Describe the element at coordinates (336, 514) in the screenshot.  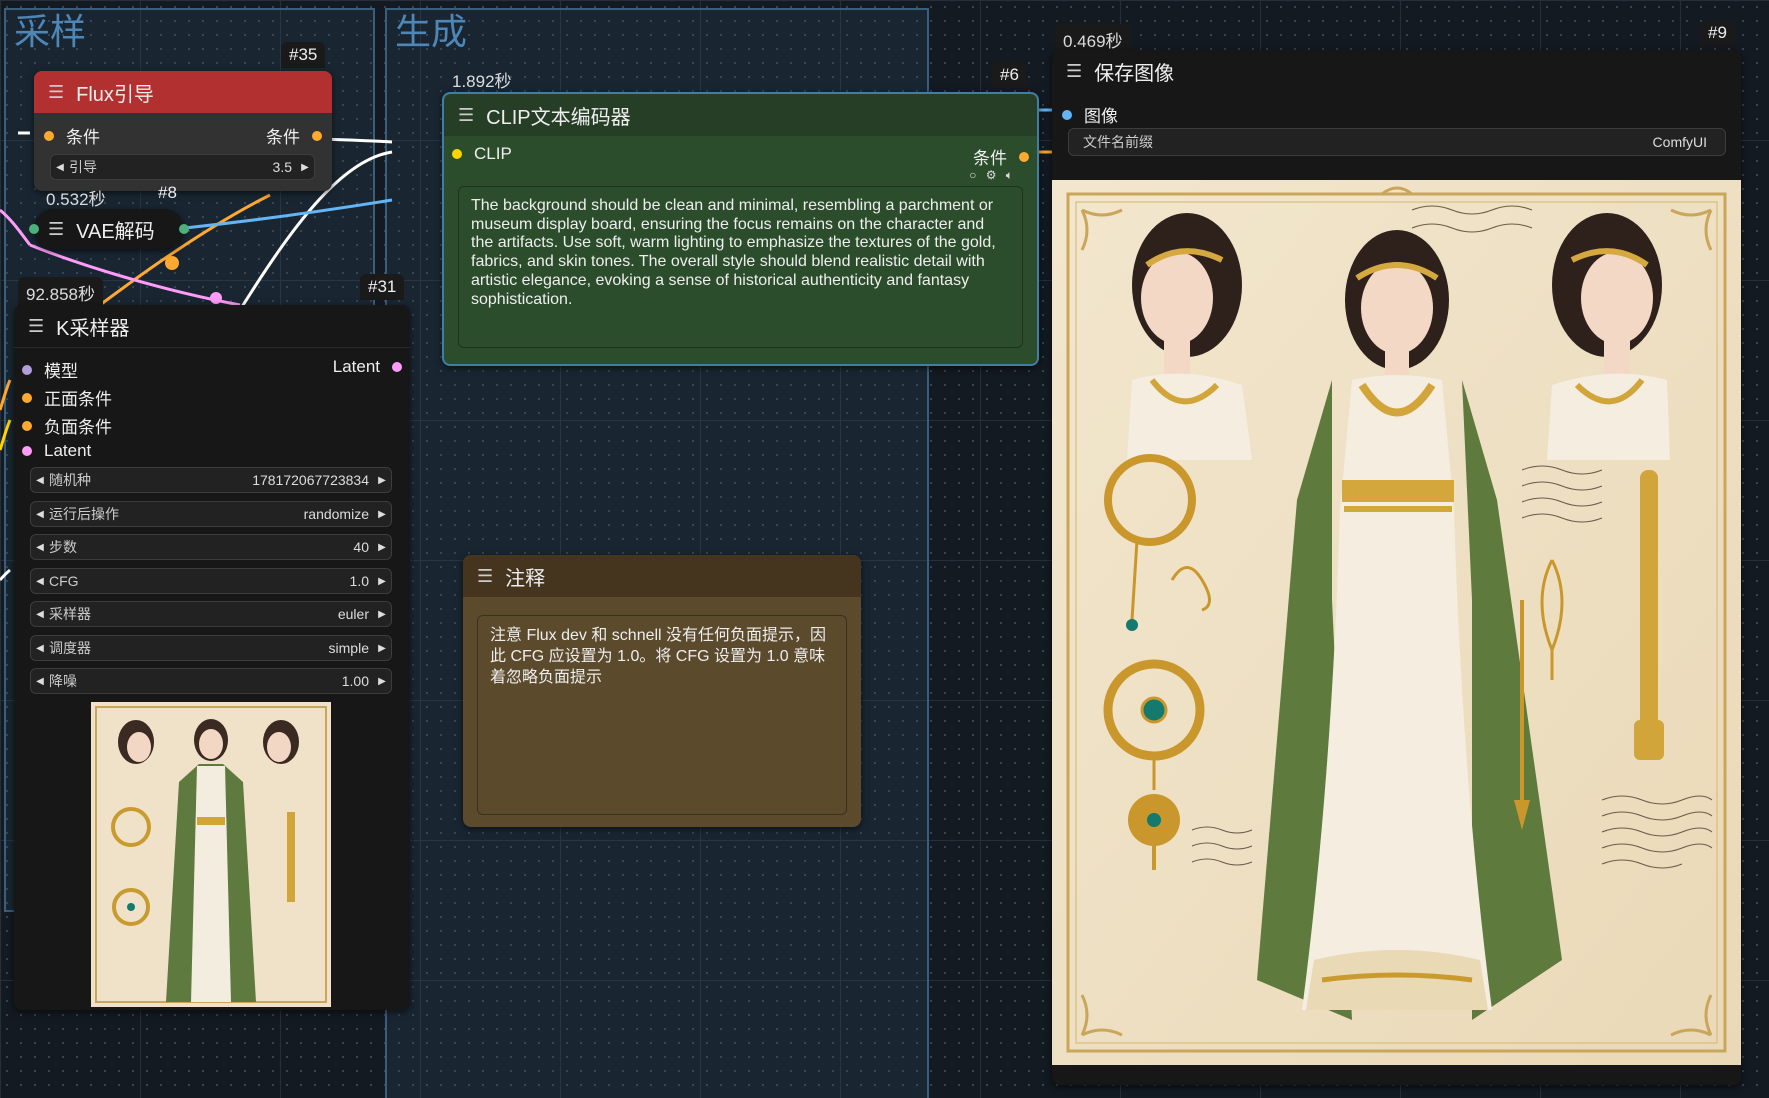
I see `widget-value: randomize` at that location.